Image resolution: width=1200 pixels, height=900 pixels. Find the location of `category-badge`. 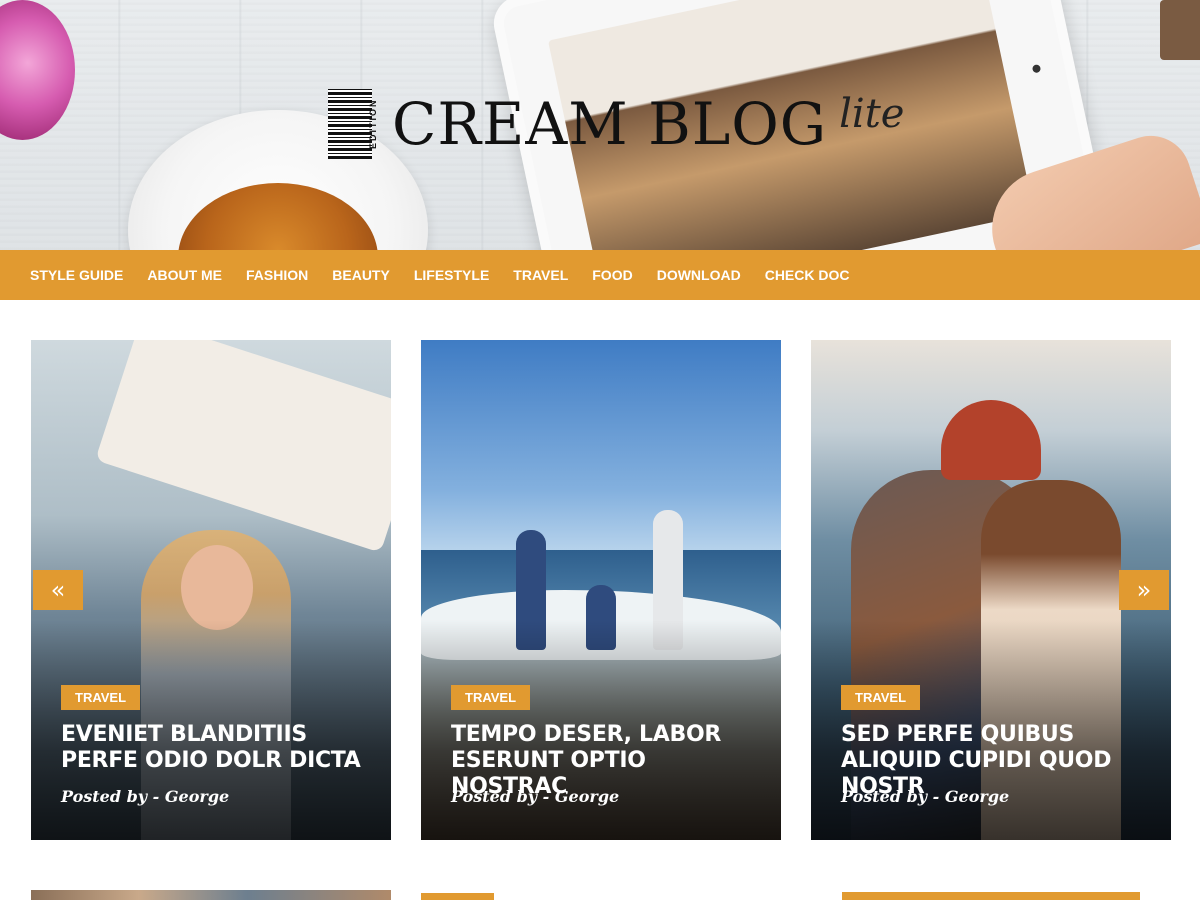

category-badge is located at coordinates (457, 896).